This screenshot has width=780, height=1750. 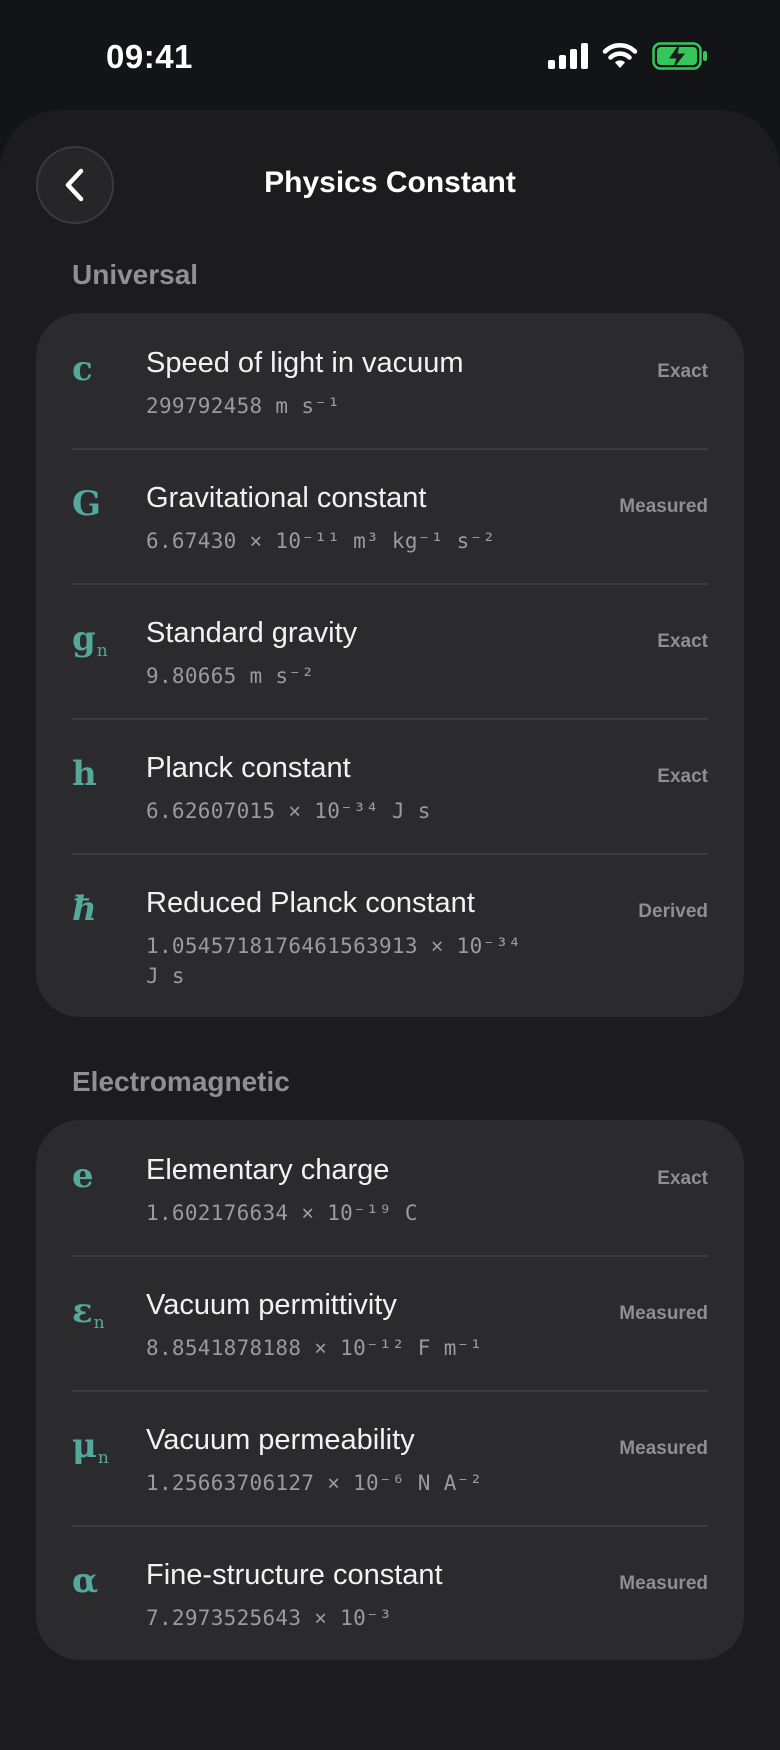 I want to click on constant-row: gn Standard gravity 9.80665 m s⁻² Exact, so click(x=390, y=650).